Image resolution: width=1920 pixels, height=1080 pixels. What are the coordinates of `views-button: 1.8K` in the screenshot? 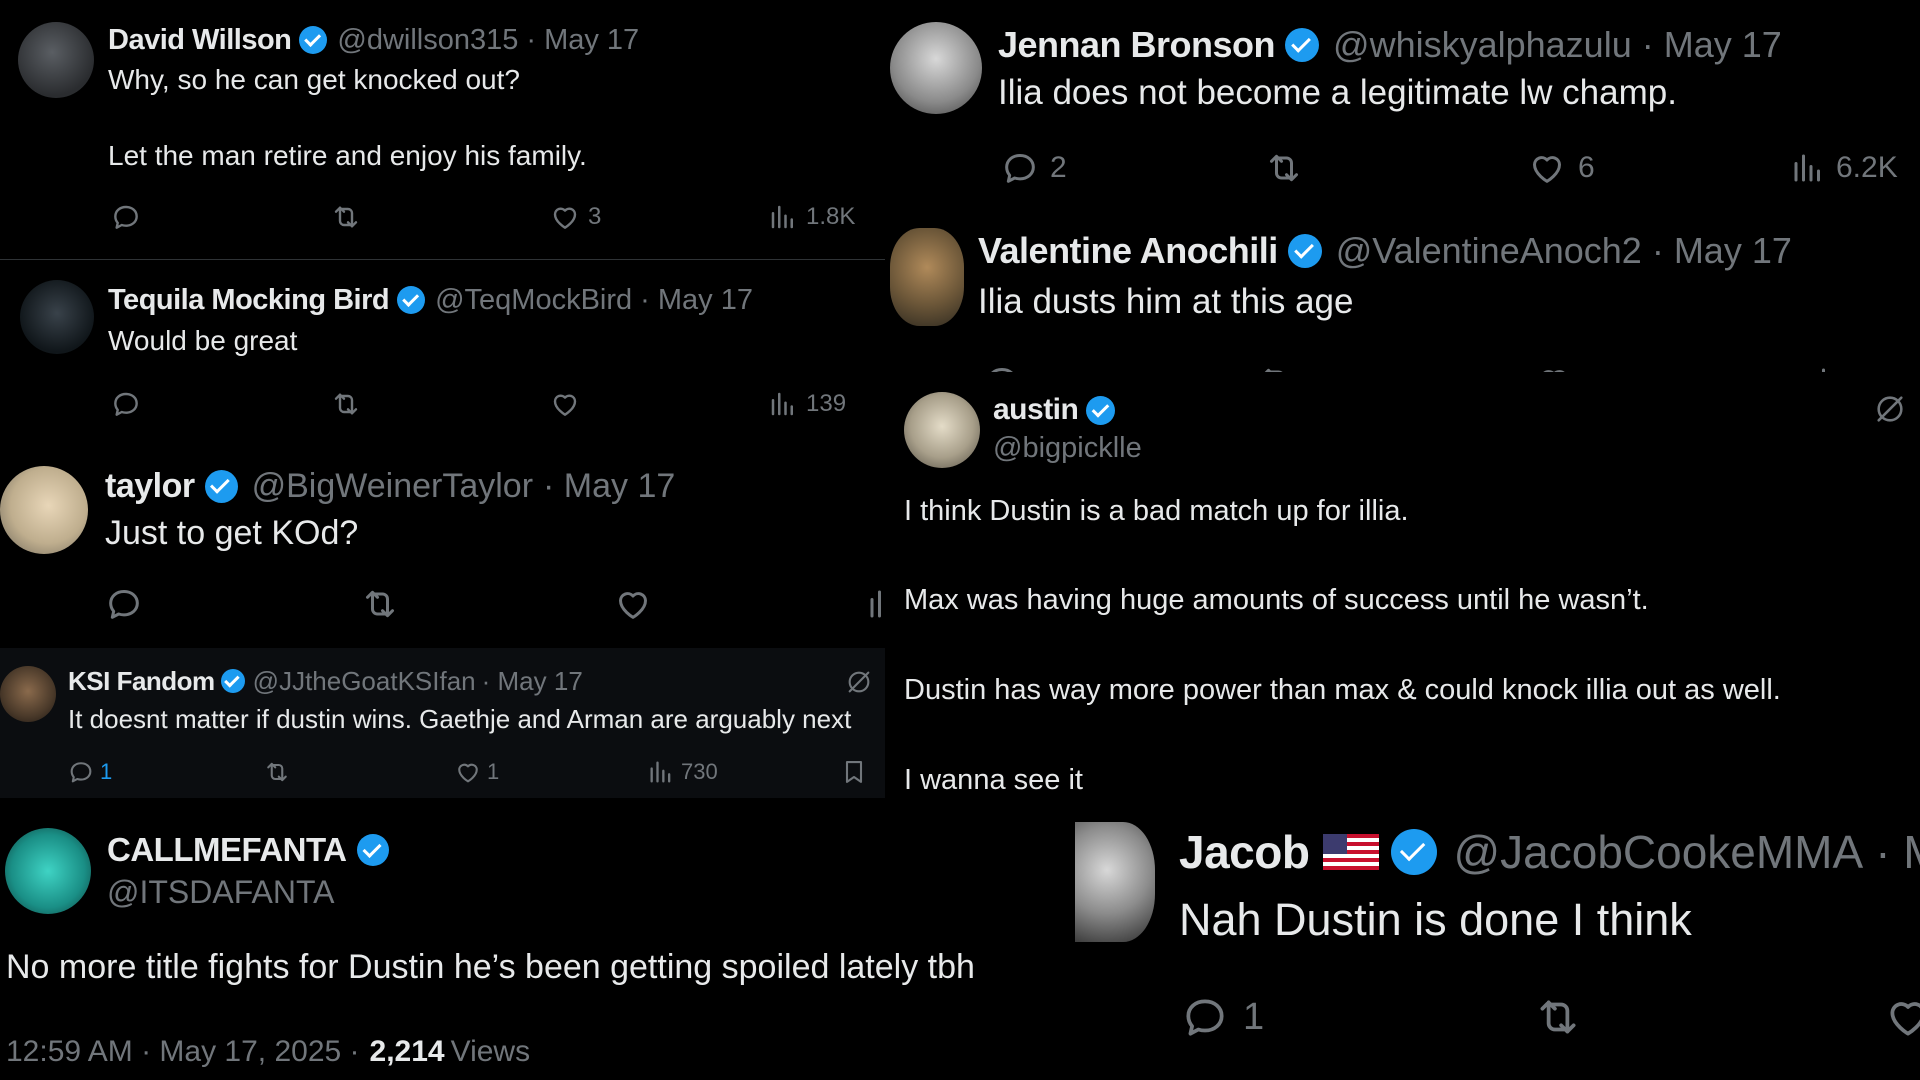 It's located at (811, 217).